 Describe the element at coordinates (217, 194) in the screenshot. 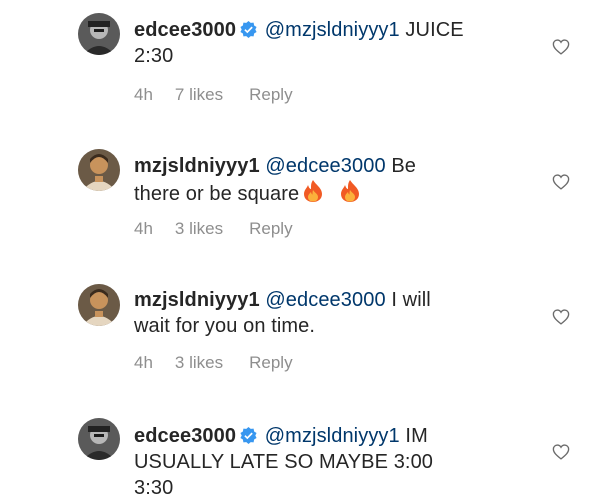

I see `comment-body-continued: there or be square` at that location.